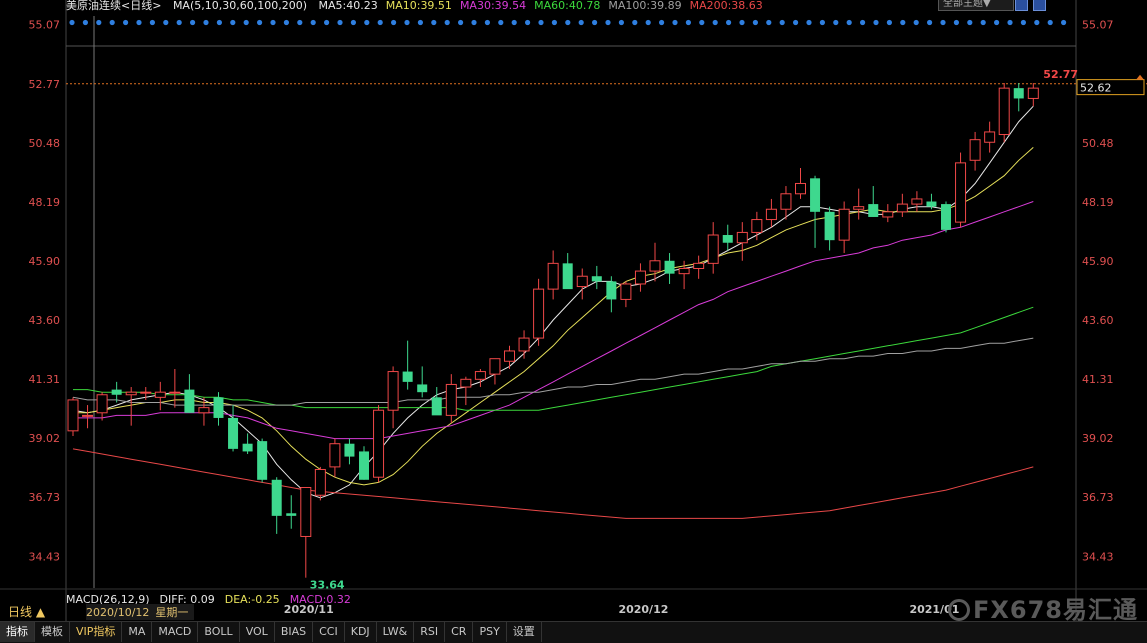  What do you see at coordinates (490, 632) in the screenshot?
I see `toolbar-tab-13: PSY` at bounding box center [490, 632].